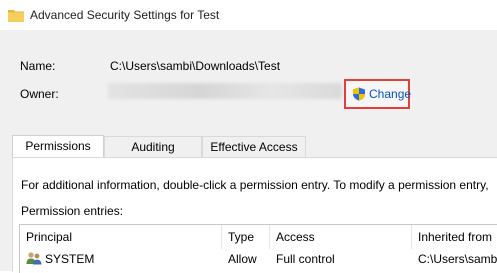  What do you see at coordinates (121, 259) in the screenshot?
I see `principal-cell: SYSTEM` at bounding box center [121, 259].